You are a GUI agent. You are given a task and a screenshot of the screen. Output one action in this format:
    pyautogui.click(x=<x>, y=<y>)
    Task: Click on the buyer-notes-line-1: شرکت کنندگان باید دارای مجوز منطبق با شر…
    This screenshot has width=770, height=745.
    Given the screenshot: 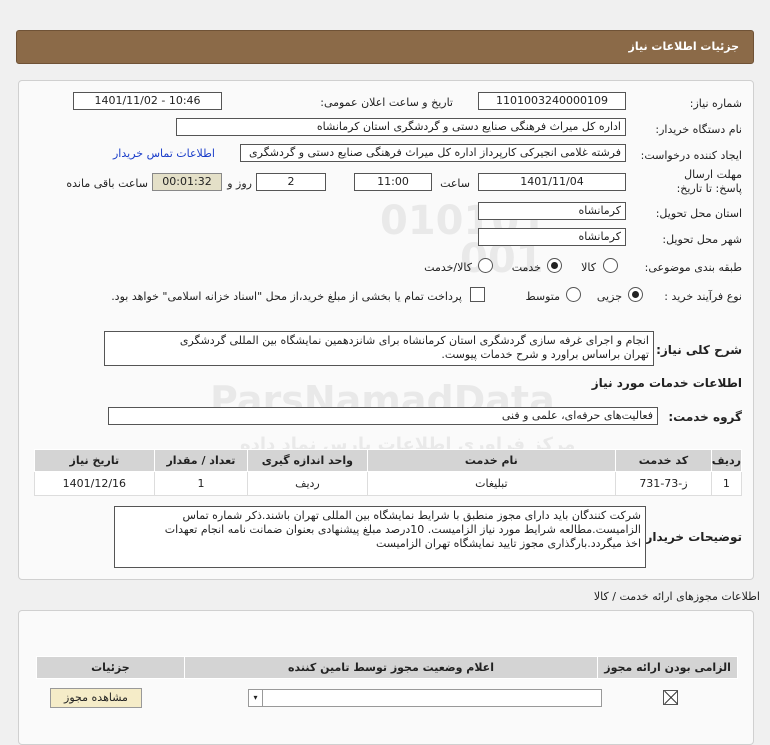 What is the action you would take?
    pyautogui.click(x=411, y=515)
    